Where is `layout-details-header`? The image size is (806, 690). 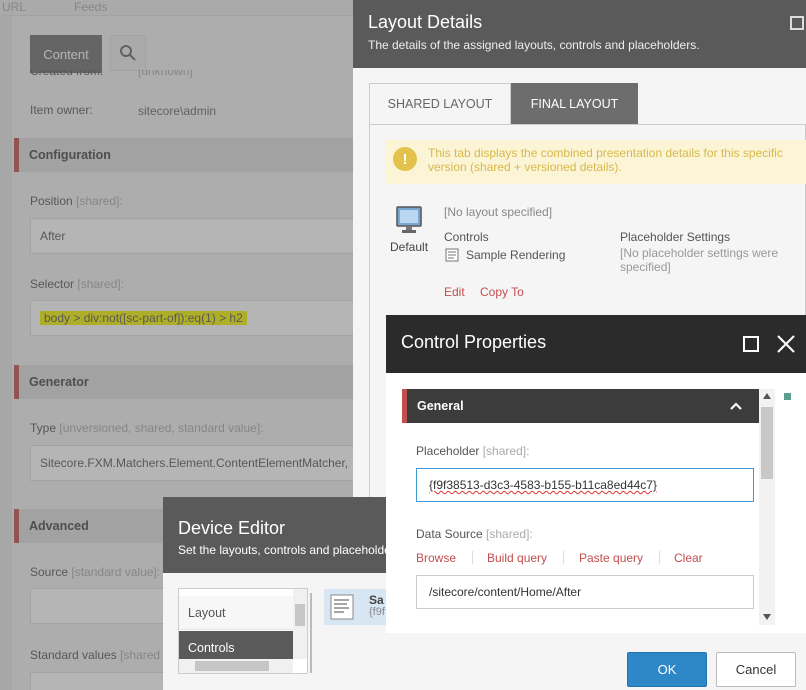 layout-details-header is located at coordinates (579, 34).